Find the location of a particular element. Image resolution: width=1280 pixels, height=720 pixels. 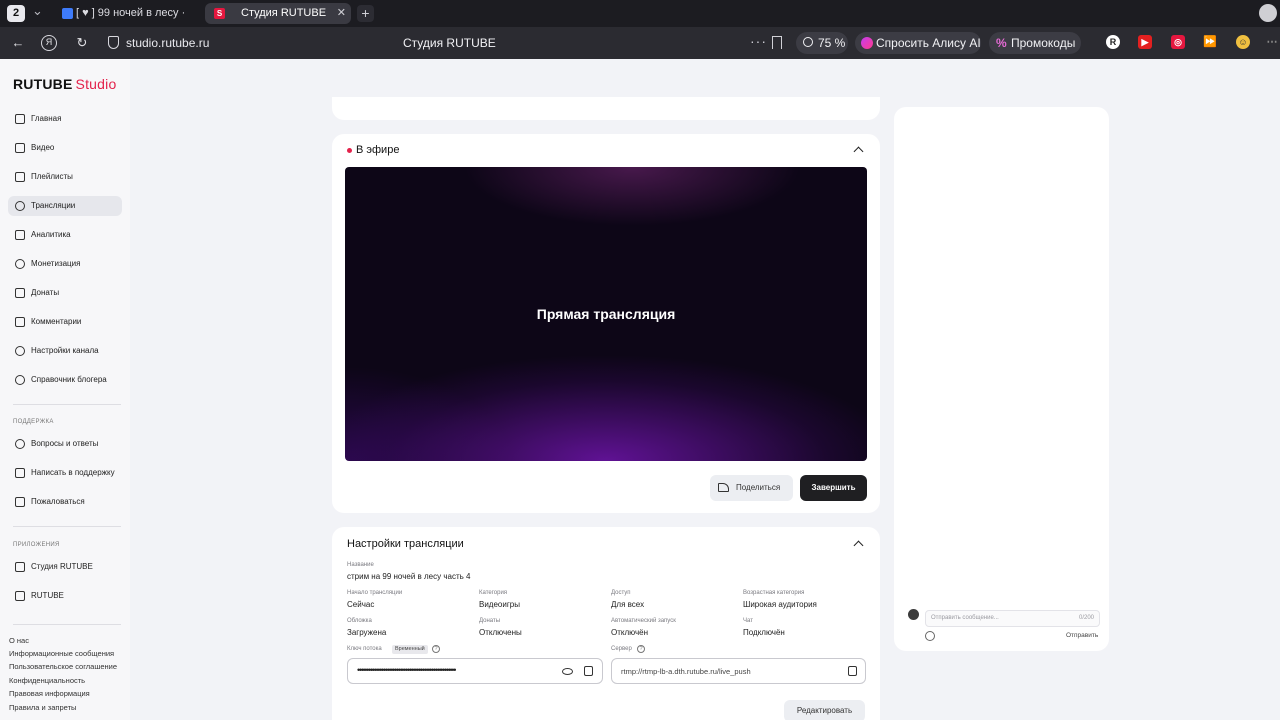

age-category-value: Широкая аудитория is located at coordinates (780, 604).